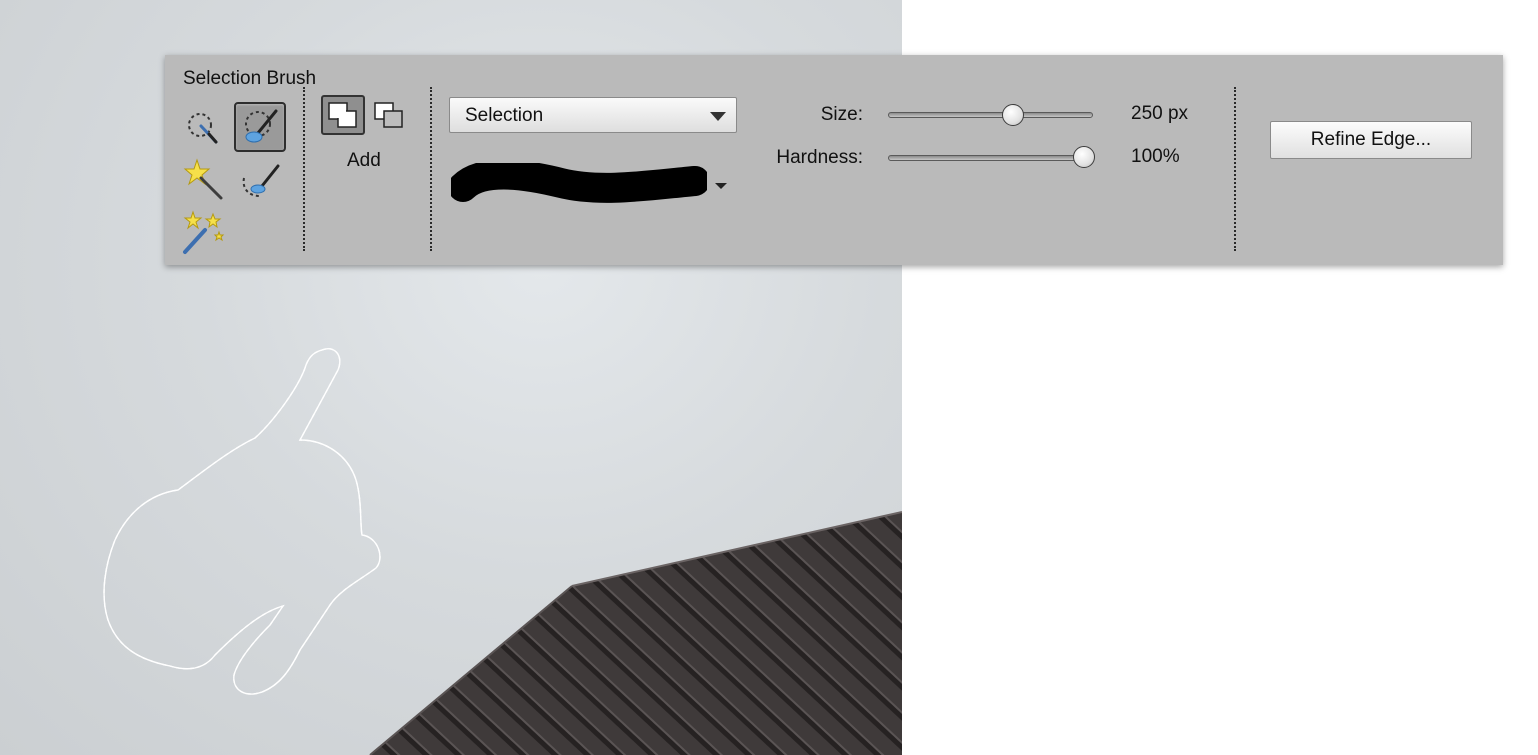 The image size is (1538, 755). Describe the element at coordinates (841, 114) in the screenshot. I see `size-label: Size:` at that location.